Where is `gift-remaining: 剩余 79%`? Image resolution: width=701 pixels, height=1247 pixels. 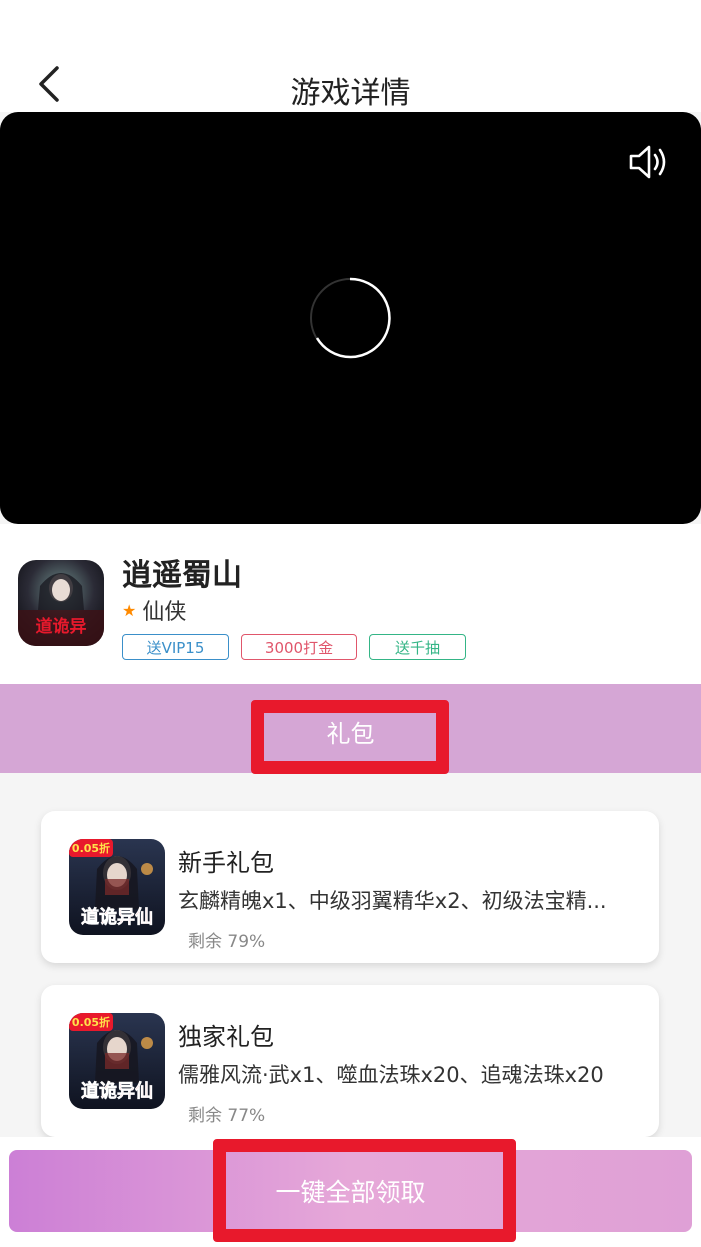 gift-remaining: 剩余 79% is located at coordinates (227, 942).